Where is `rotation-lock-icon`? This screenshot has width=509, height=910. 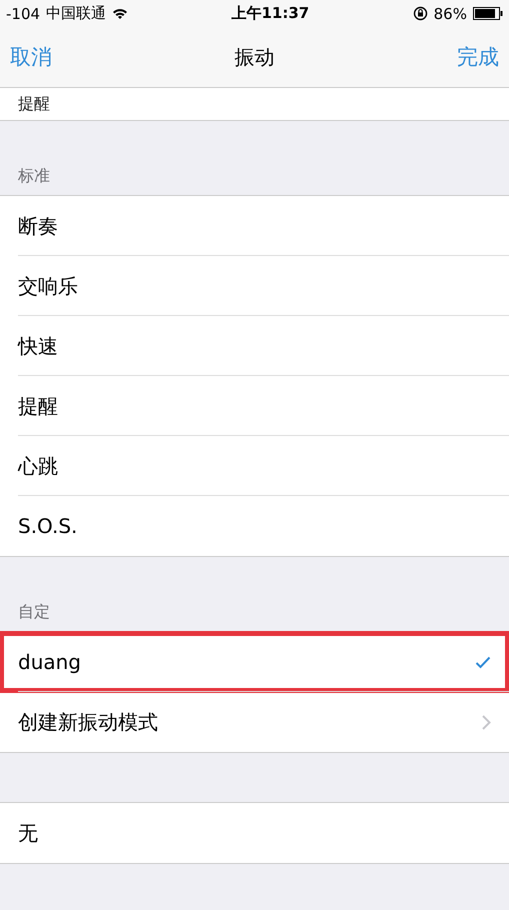 rotation-lock-icon is located at coordinates (420, 13).